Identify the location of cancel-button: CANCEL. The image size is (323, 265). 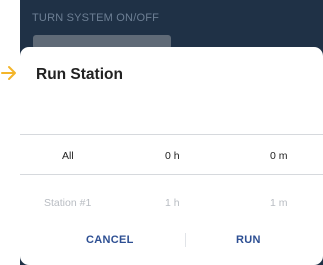
(110, 240).